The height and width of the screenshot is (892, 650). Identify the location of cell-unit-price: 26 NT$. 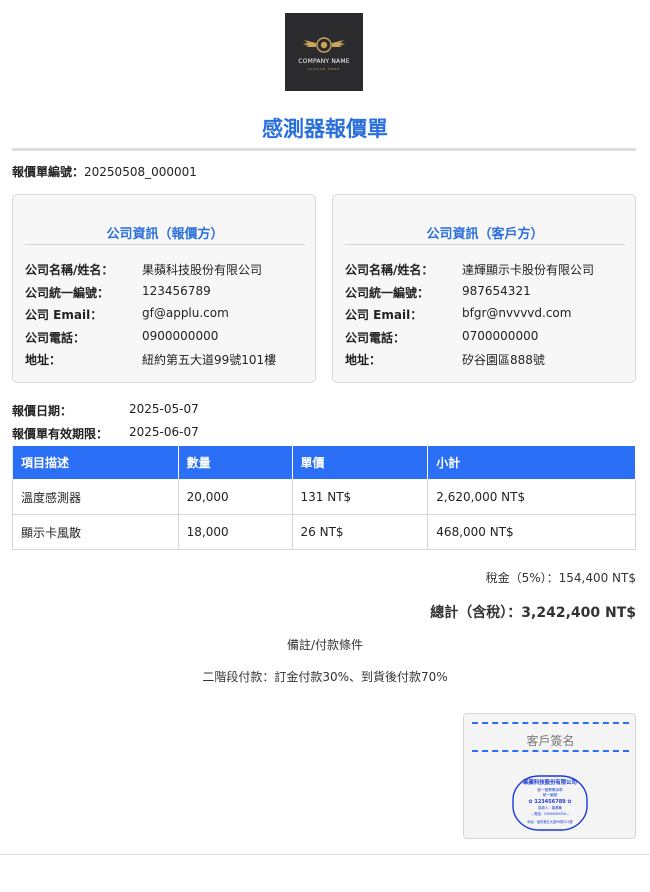
(360, 532).